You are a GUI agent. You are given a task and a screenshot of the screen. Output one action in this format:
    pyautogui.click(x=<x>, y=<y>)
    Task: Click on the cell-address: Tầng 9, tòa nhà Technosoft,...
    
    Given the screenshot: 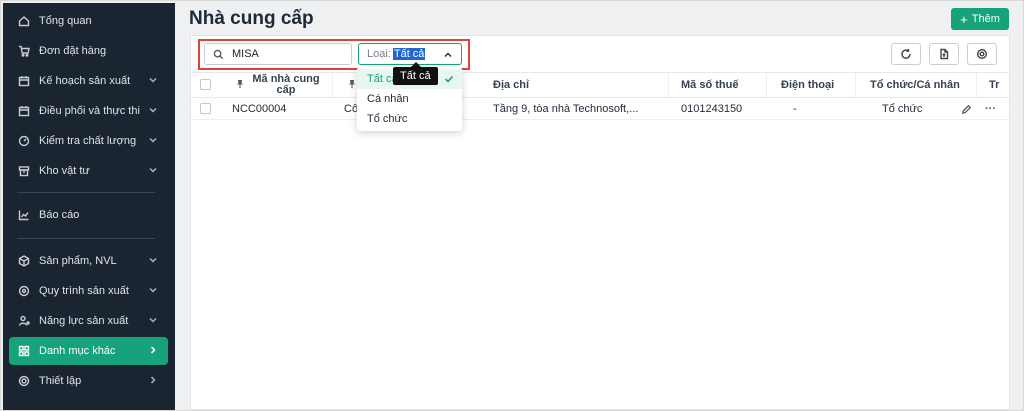 What is the action you would take?
    pyautogui.click(x=566, y=109)
    